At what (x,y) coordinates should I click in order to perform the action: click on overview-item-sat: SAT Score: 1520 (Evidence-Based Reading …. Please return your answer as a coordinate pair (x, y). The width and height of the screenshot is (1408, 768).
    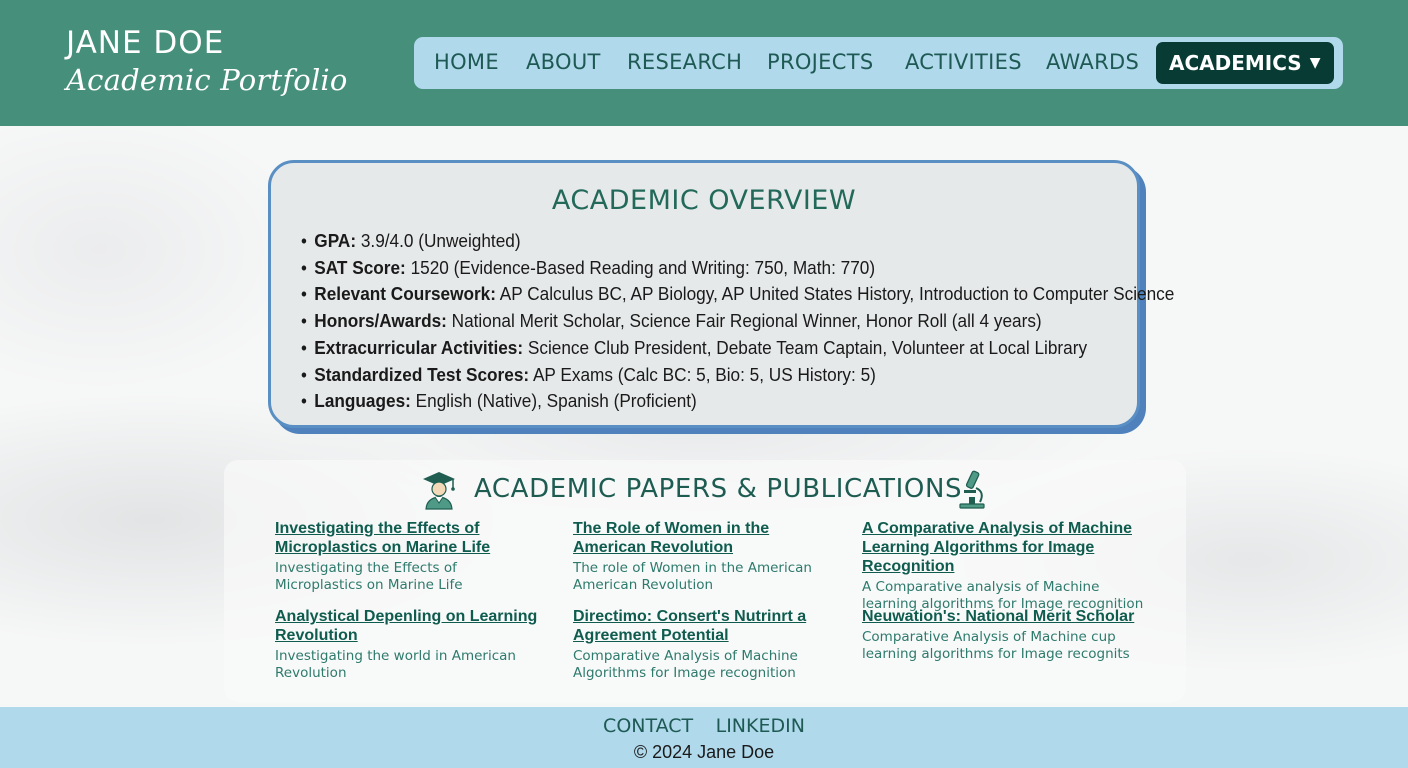
    Looking at the image, I should click on (689, 268).